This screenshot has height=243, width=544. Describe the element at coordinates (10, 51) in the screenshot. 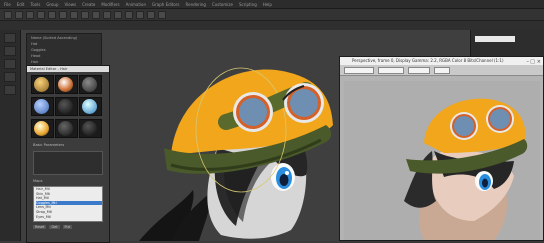

I see `filter-icon` at that location.